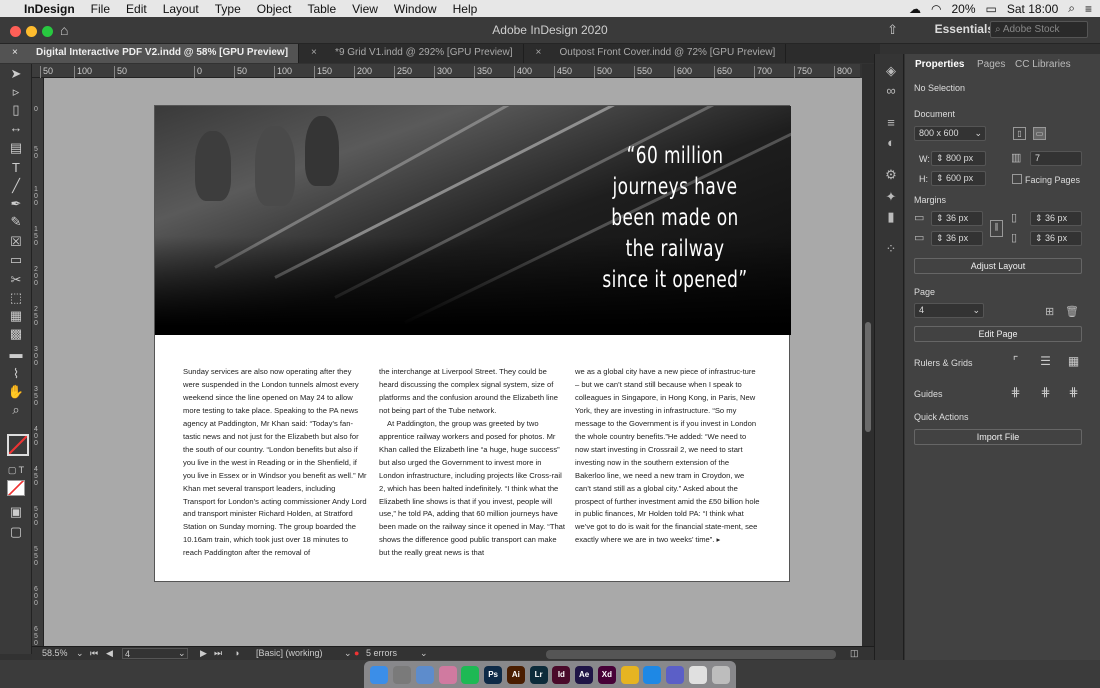 The height and width of the screenshot is (688, 1100). Describe the element at coordinates (16, 488) in the screenshot. I see `apply-none-icon` at that location.